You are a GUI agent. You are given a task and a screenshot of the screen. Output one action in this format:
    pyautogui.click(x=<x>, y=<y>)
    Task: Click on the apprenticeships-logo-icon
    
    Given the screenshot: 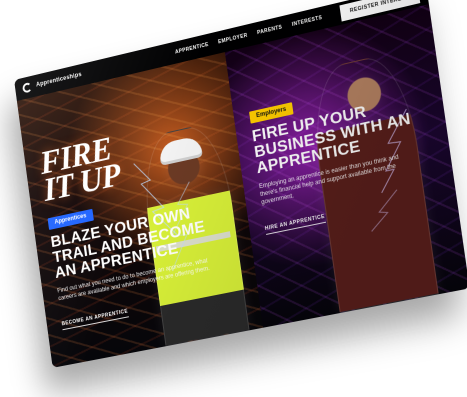 What is the action you would take?
    pyautogui.click(x=27, y=87)
    